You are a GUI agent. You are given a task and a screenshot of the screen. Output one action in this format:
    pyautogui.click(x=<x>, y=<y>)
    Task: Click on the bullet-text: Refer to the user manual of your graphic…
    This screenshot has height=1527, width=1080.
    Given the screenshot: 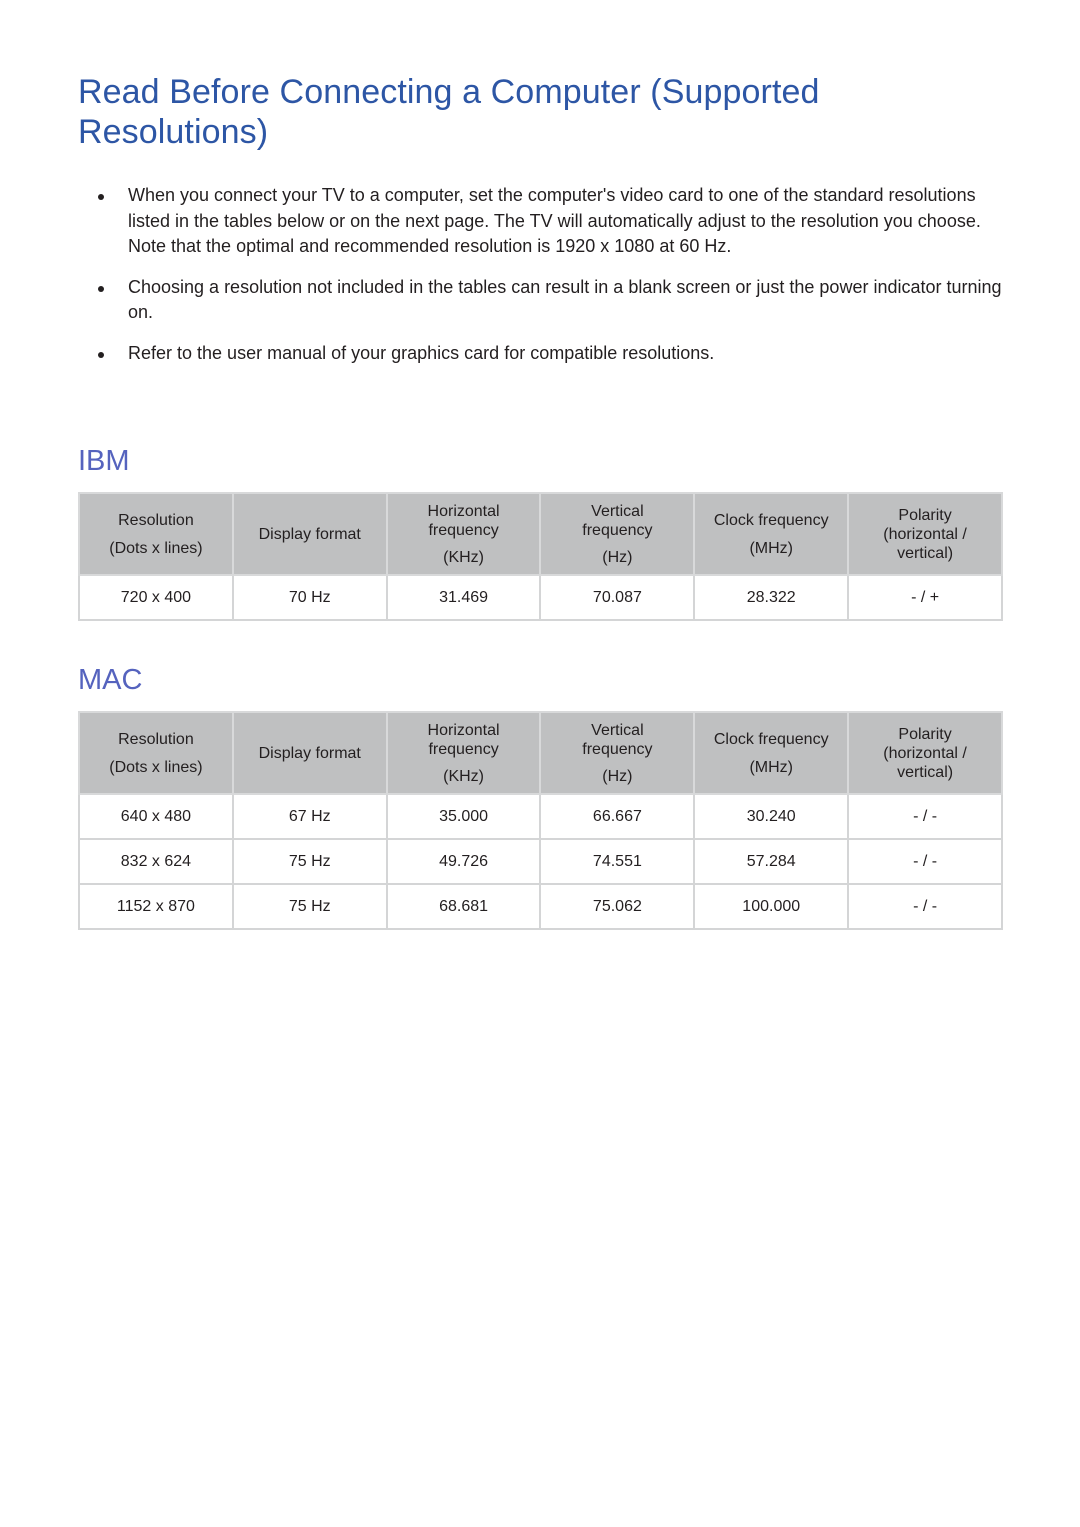 What is the action you would take?
    pyautogui.click(x=421, y=352)
    